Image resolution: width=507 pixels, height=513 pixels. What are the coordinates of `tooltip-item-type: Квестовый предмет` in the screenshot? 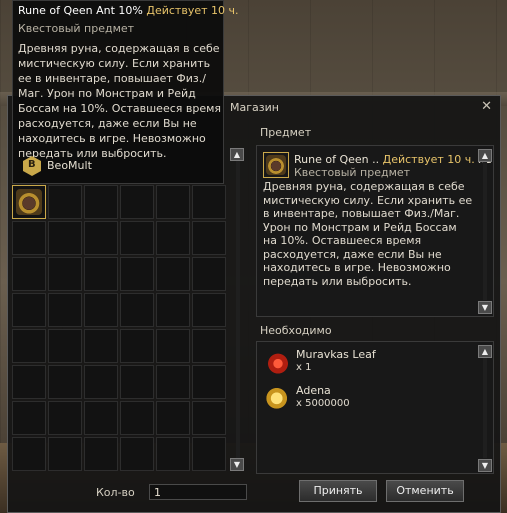 It's located at (76, 28).